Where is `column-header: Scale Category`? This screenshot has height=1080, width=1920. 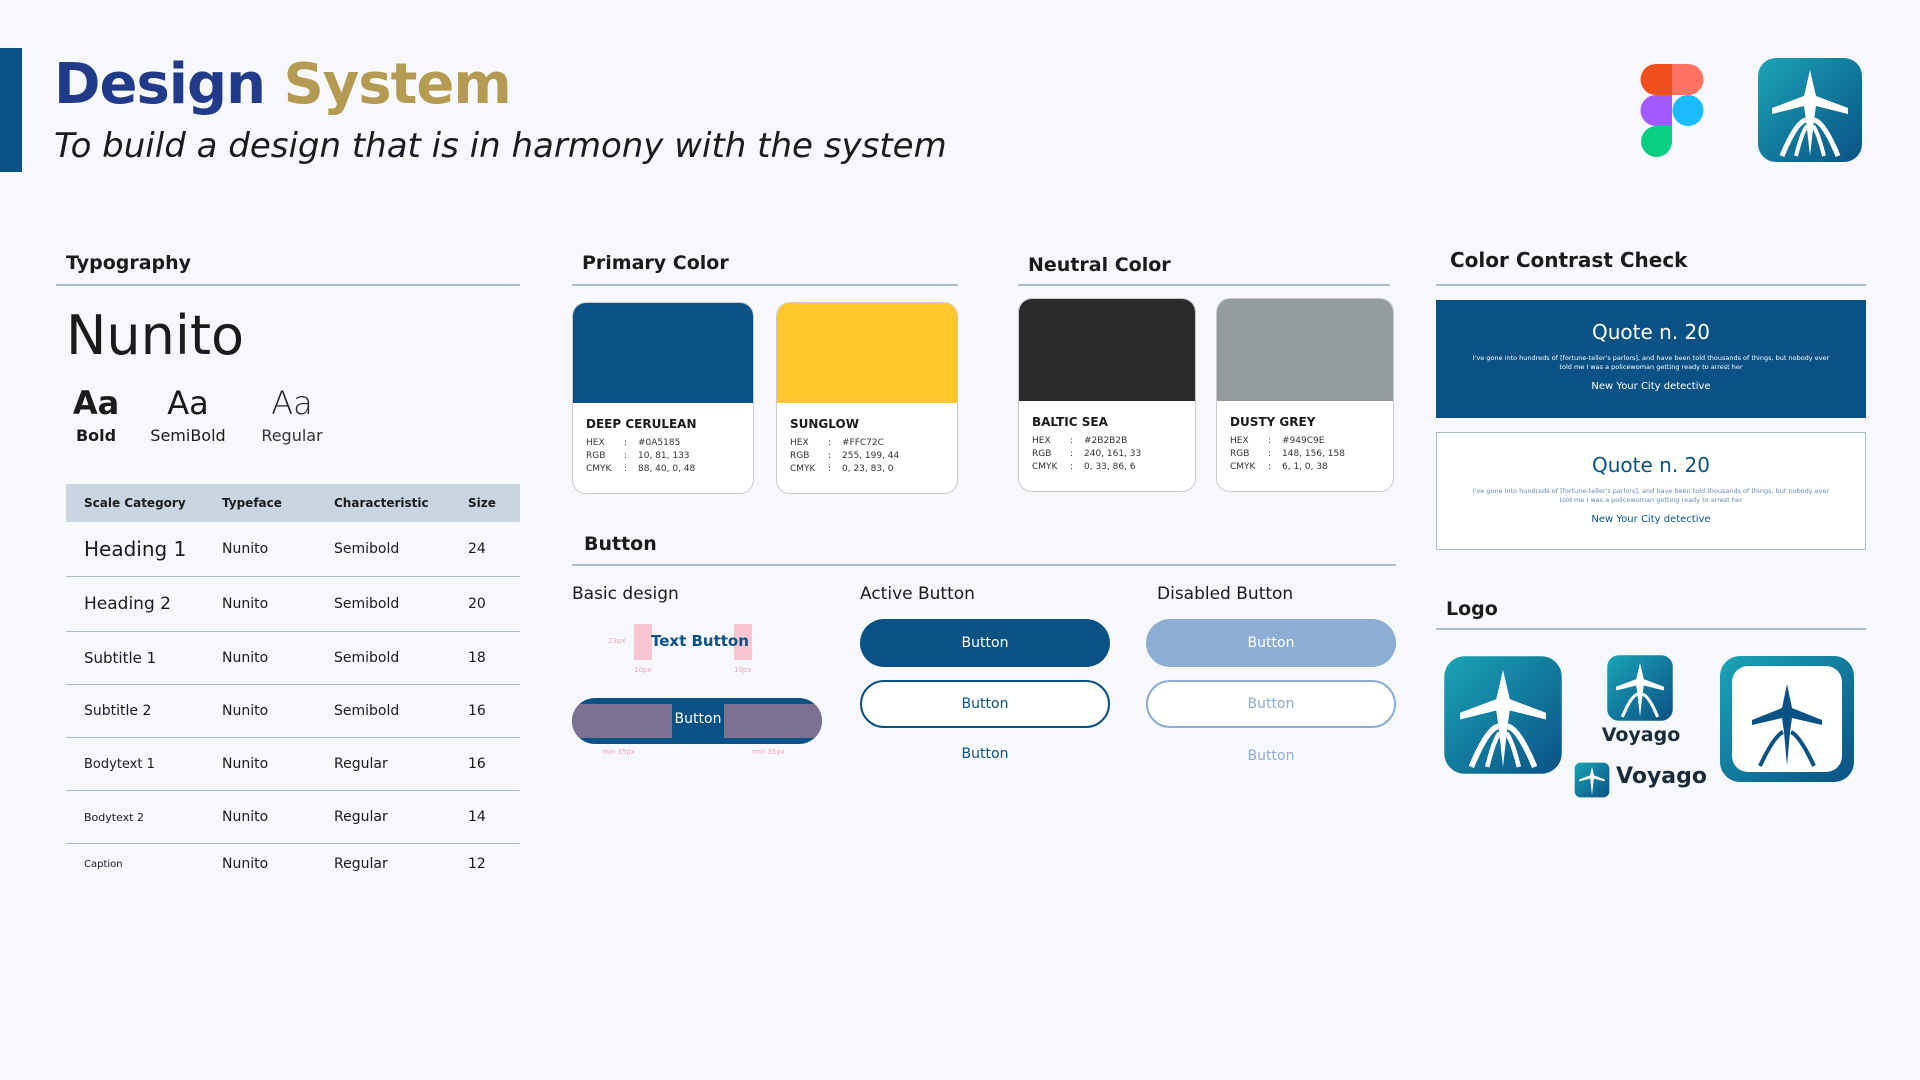 column-header: Scale Category is located at coordinates (135, 503).